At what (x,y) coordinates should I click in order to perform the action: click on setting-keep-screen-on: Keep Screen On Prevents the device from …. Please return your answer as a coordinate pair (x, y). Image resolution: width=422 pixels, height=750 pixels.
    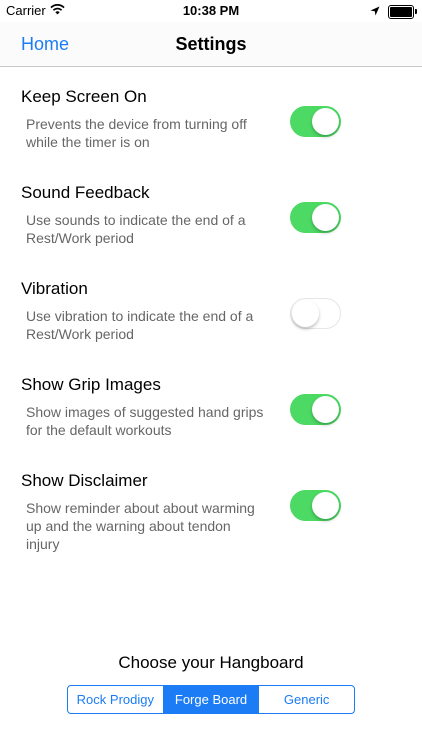
    Looking at the image, I should click on (211, 115).